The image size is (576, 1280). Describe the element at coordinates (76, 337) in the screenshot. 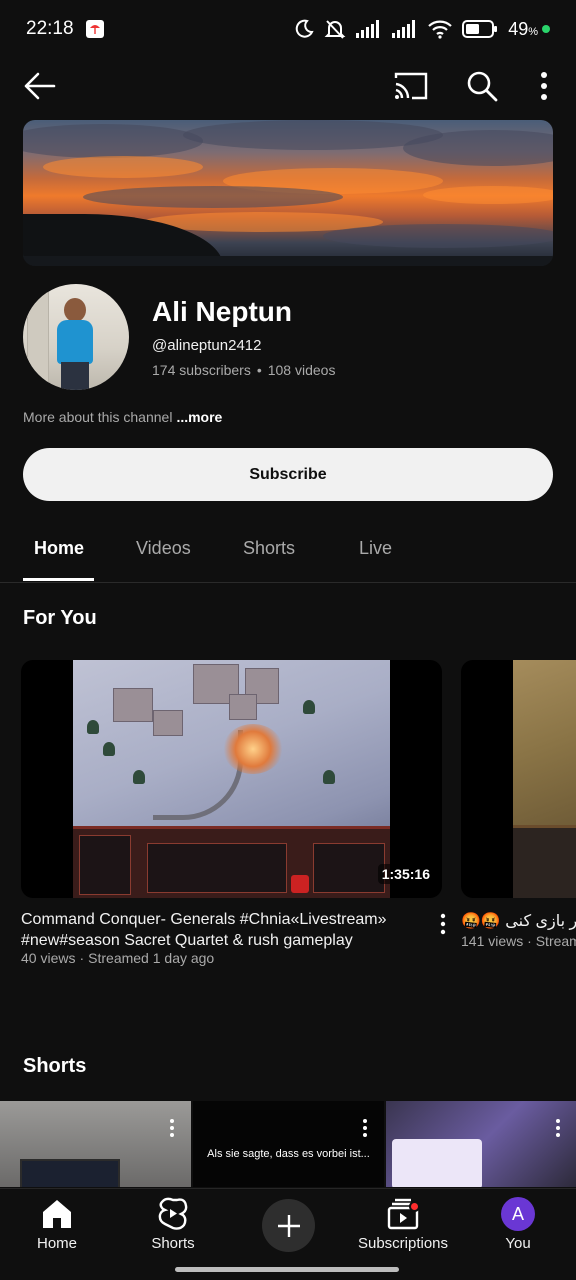

I see `channel-avatar` at that location.